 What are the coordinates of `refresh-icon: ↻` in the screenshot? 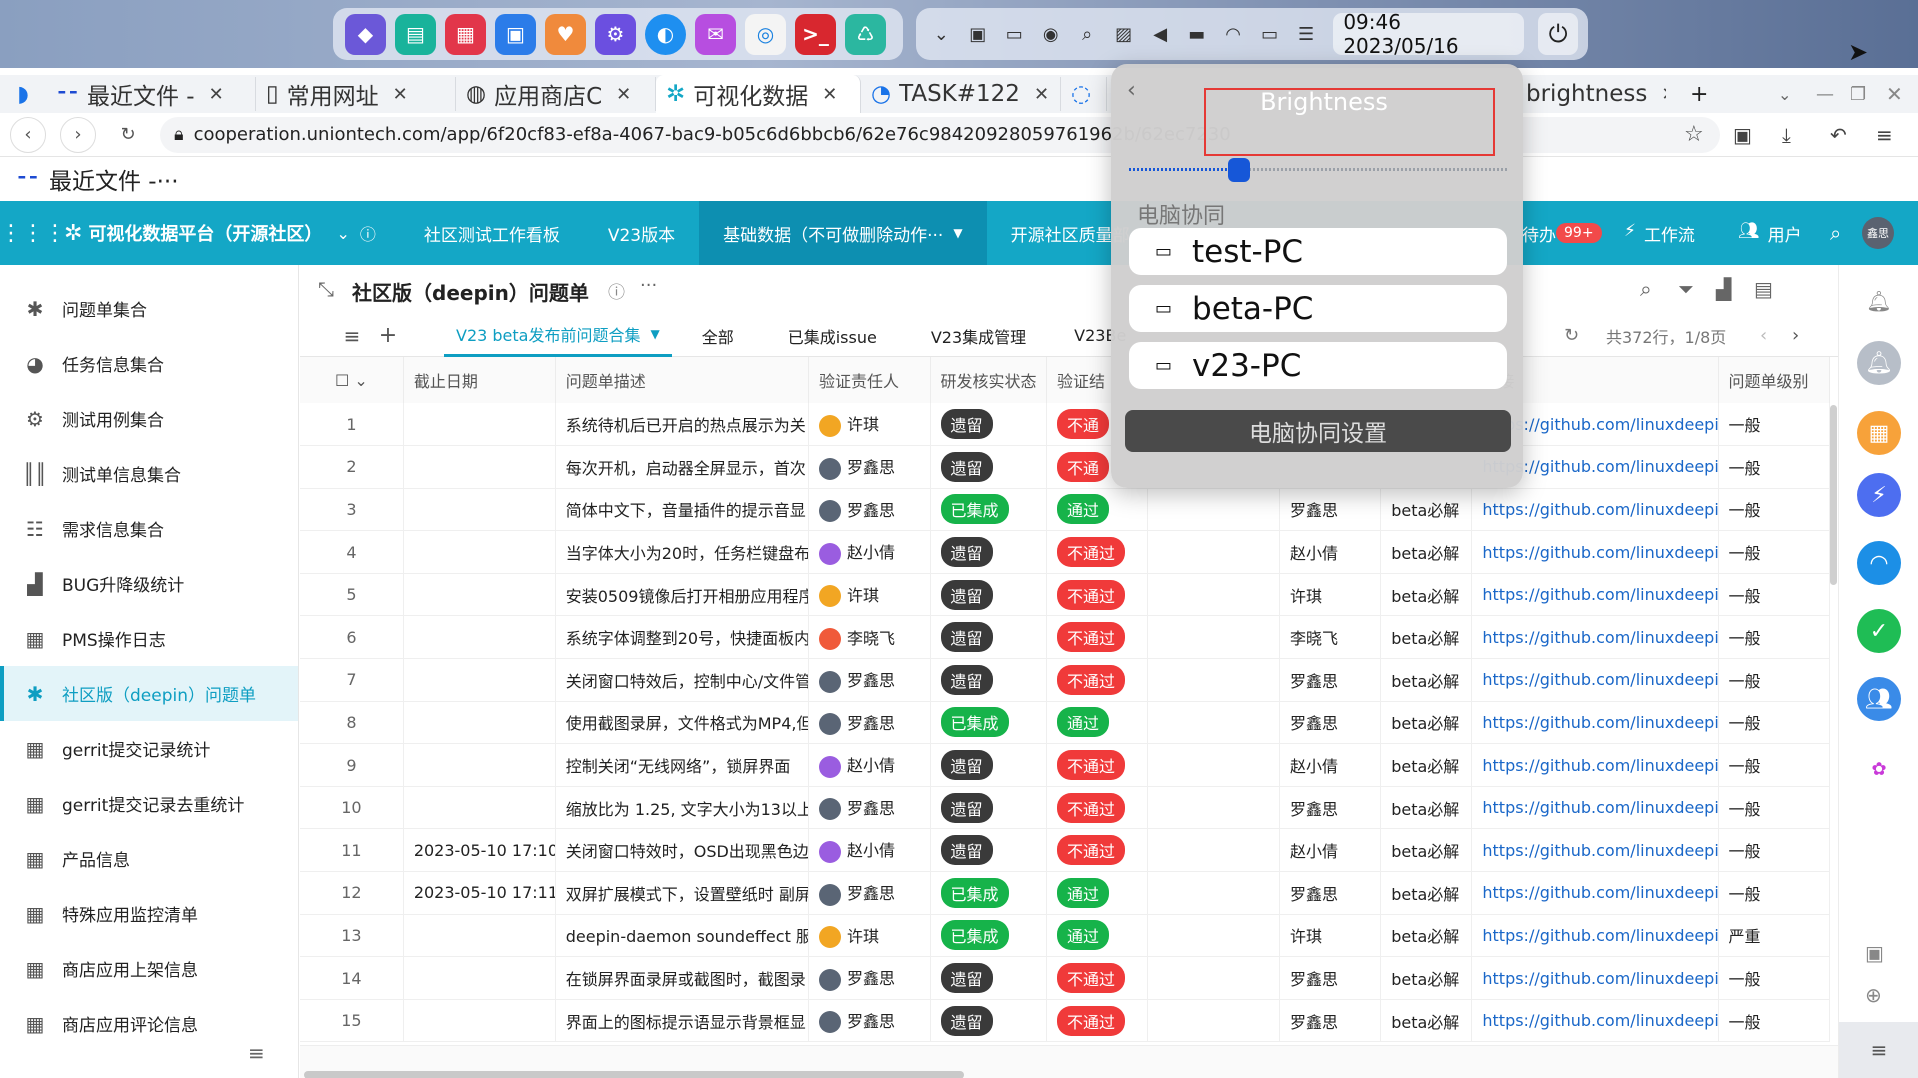 It's located at (1571, 335).